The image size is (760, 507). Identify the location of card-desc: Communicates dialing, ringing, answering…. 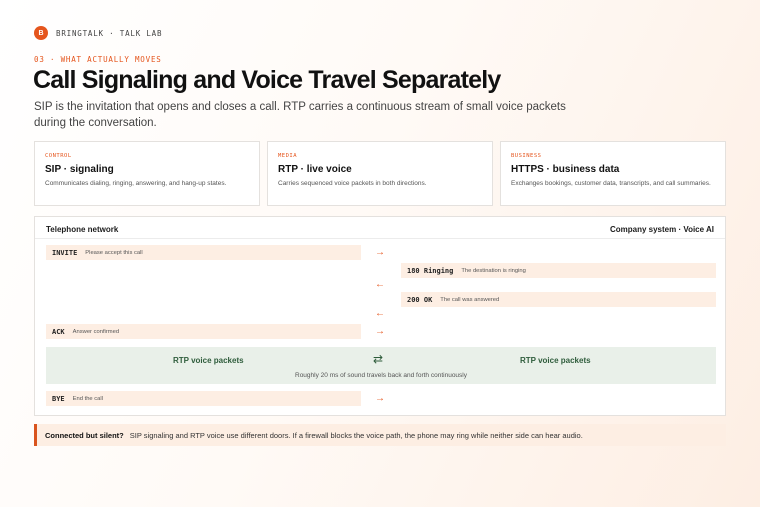
(136, 183).